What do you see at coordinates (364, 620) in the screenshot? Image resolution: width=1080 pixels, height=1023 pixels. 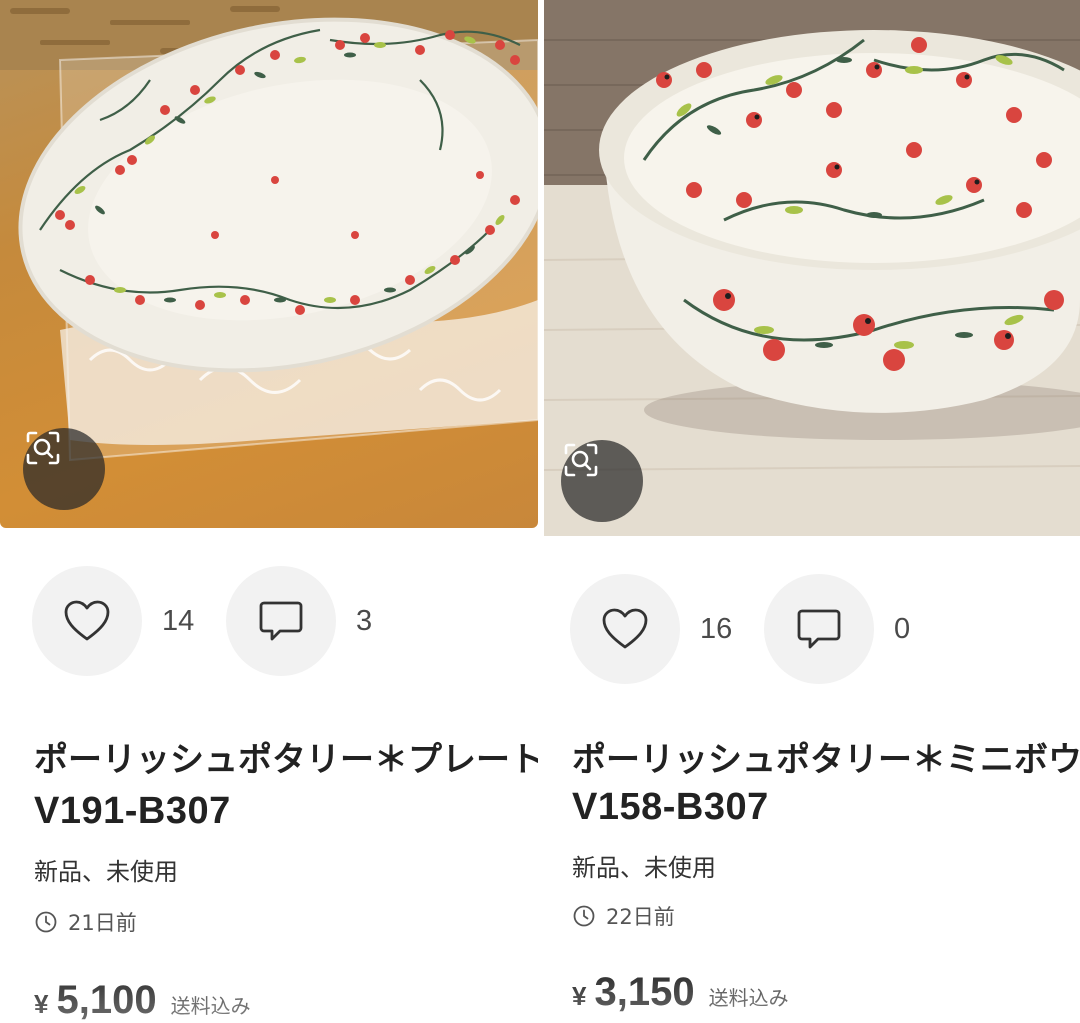 I see `comment-count: 3` at bounding box center [364, 620].